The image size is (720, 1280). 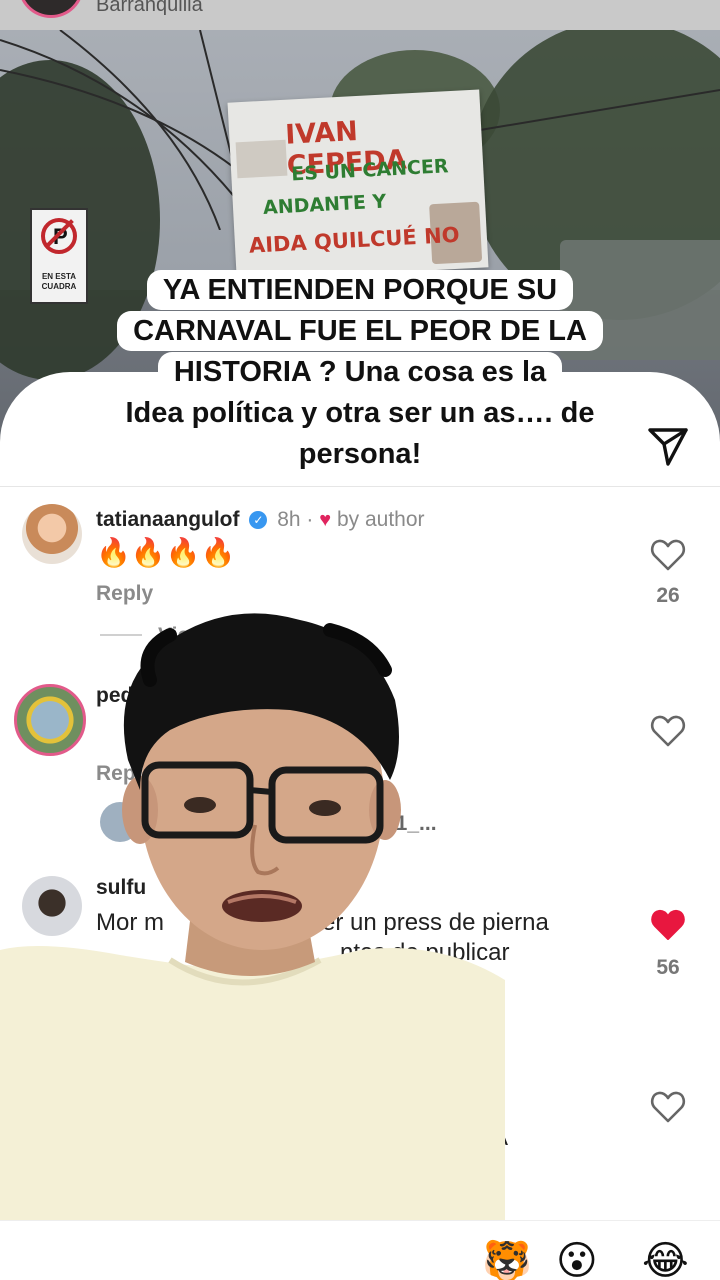 I want to click on like-count: 26, so click(x=668, y=595).